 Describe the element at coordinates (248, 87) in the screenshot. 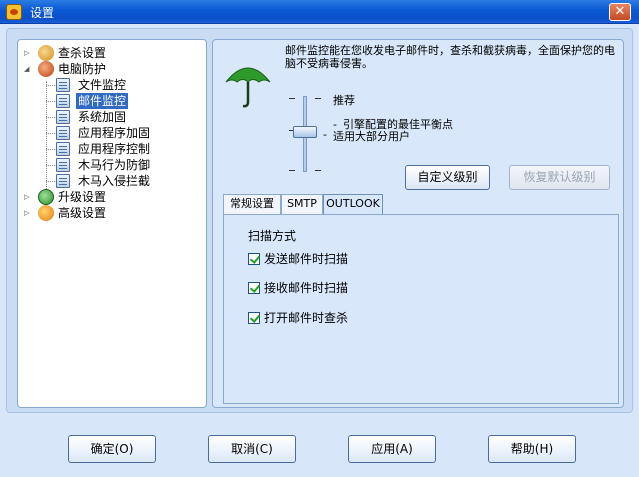

I see `umbrella-icon` at that location.